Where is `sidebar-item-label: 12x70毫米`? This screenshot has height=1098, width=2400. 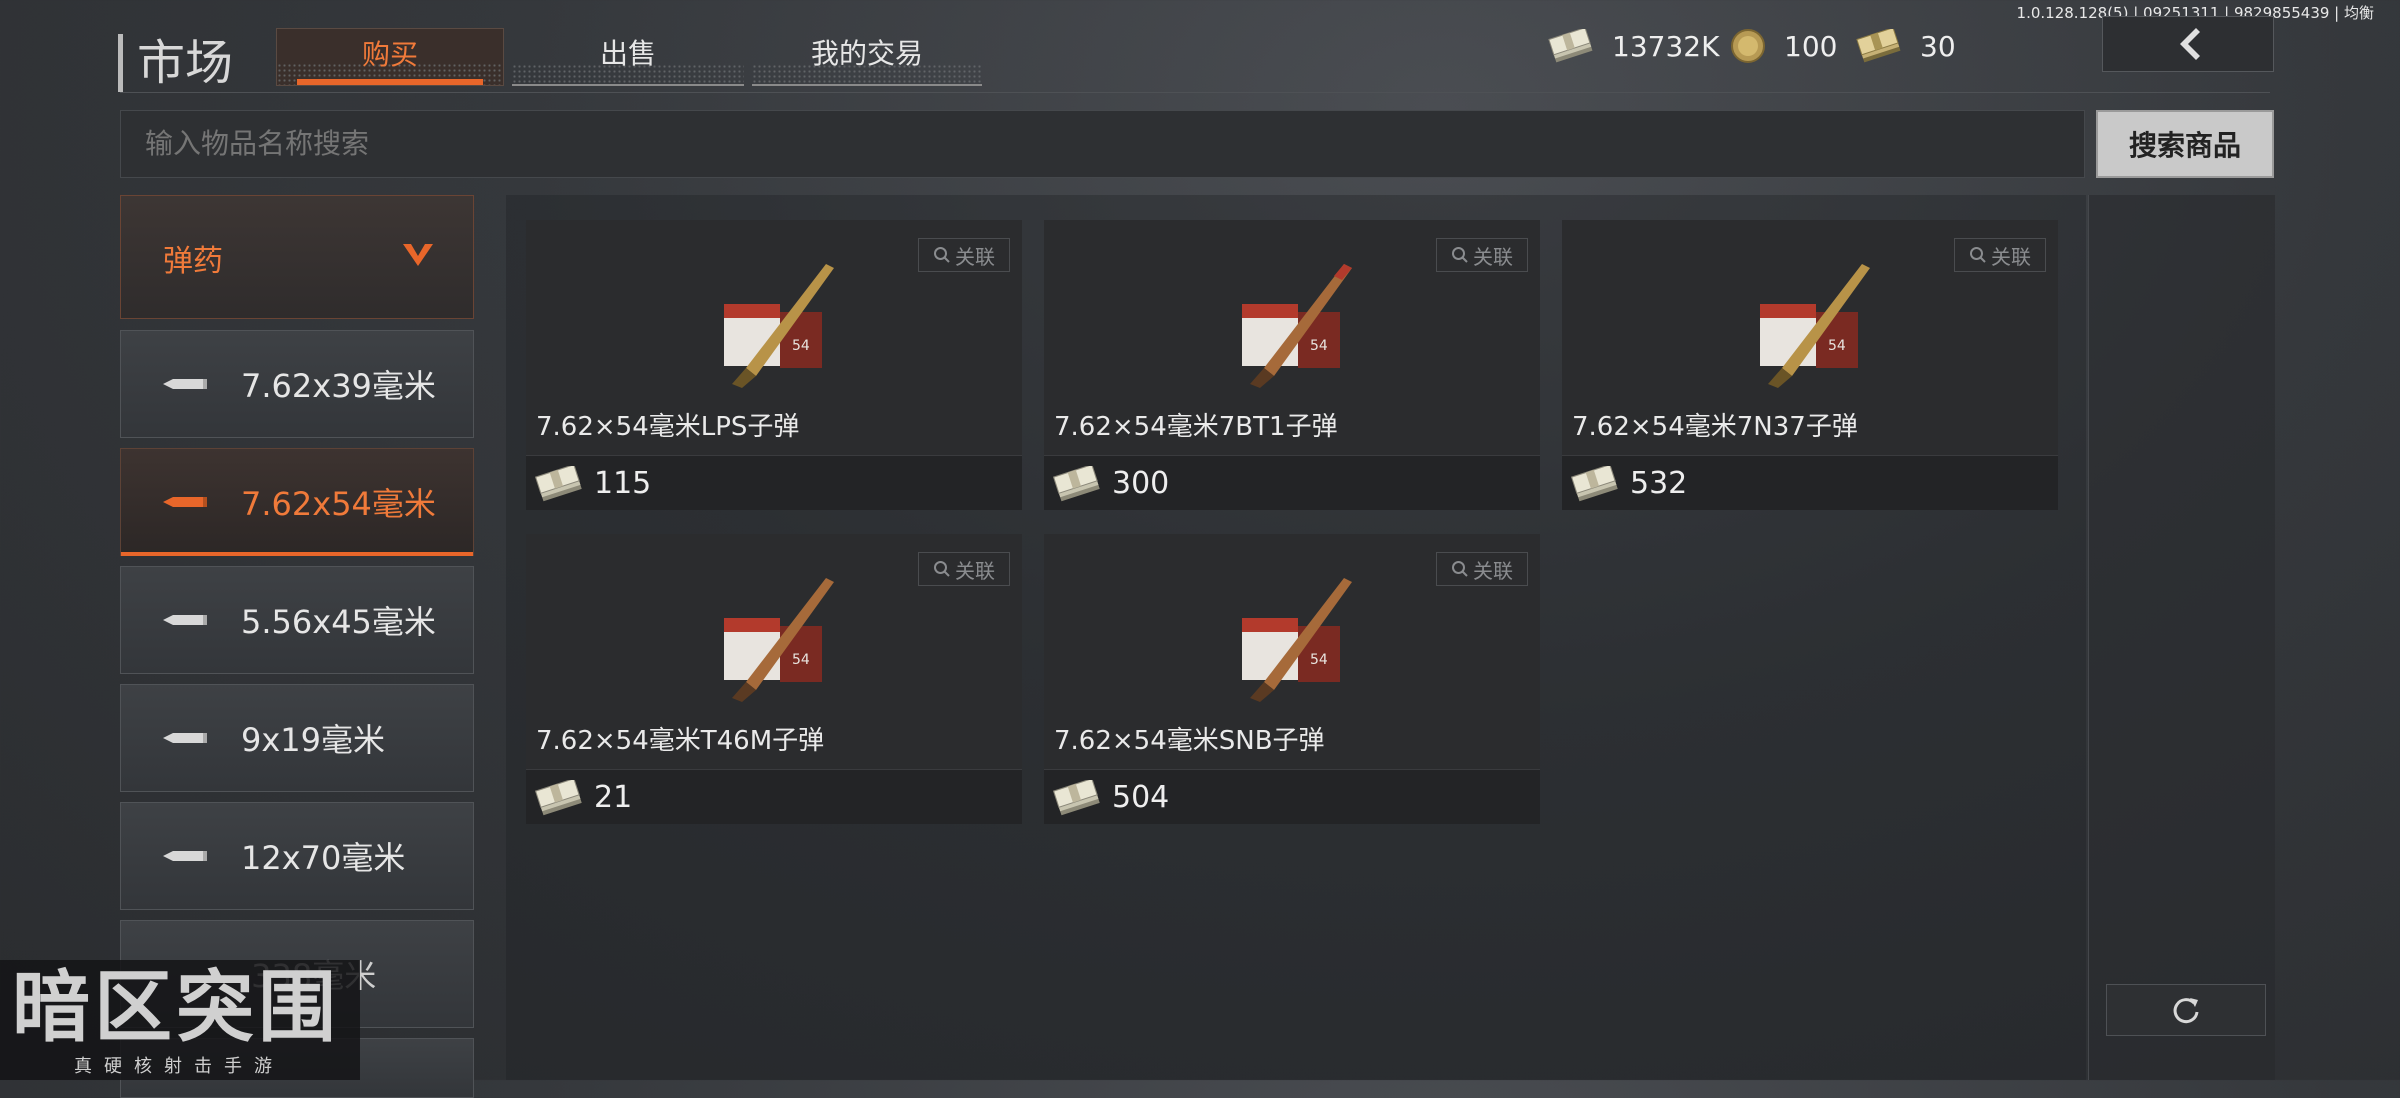 sidebar-item-label: 12x70毫米 is located at coordinates (323, 858).